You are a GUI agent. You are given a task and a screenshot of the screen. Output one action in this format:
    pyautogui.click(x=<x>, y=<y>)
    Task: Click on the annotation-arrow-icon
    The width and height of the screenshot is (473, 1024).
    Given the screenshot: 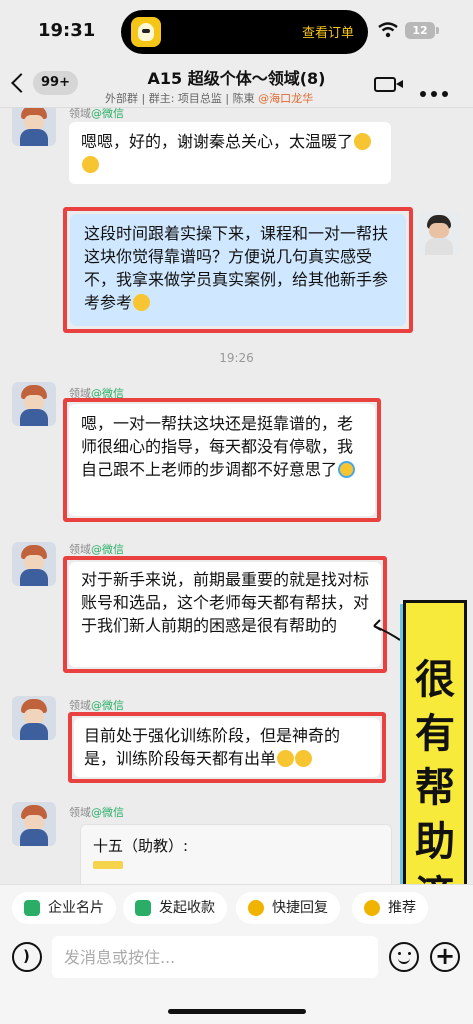 What is the action you would take?
    pyautogui.click(x=387, y=630)
    